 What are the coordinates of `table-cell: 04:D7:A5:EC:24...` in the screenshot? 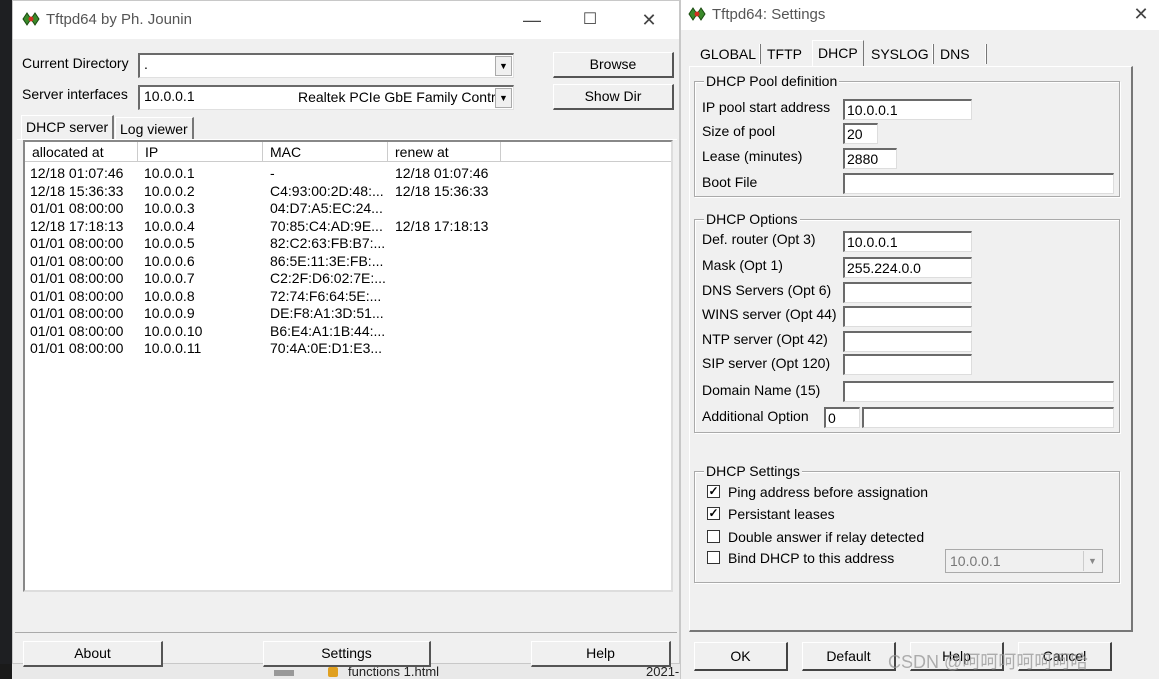 It's located at (326, 208).